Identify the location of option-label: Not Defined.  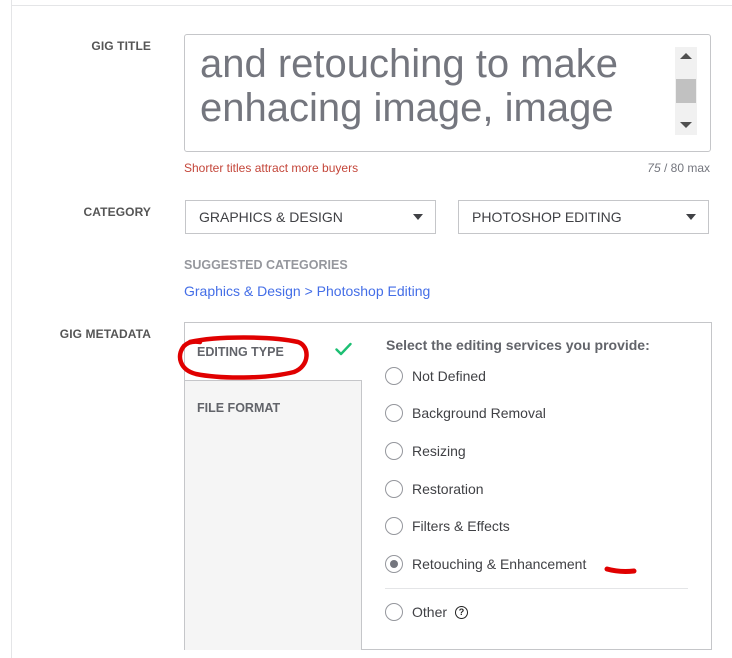
(449, 376).